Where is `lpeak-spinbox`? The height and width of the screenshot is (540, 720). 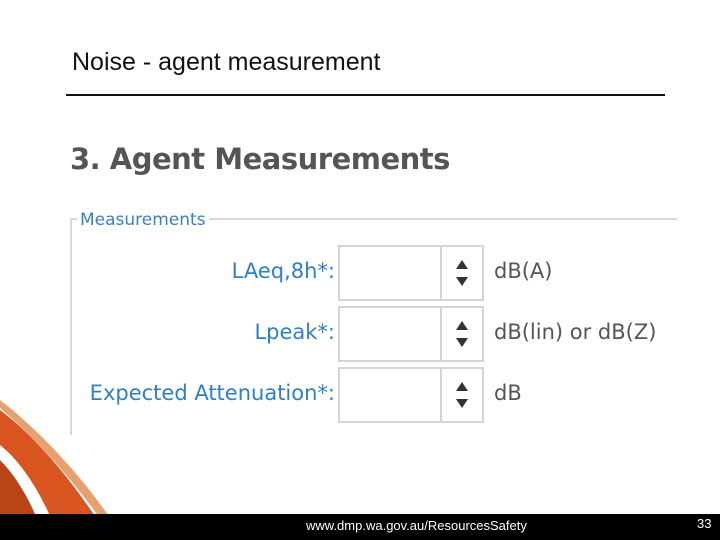 lpeak-spinbox is located at coordinates (411, 334).